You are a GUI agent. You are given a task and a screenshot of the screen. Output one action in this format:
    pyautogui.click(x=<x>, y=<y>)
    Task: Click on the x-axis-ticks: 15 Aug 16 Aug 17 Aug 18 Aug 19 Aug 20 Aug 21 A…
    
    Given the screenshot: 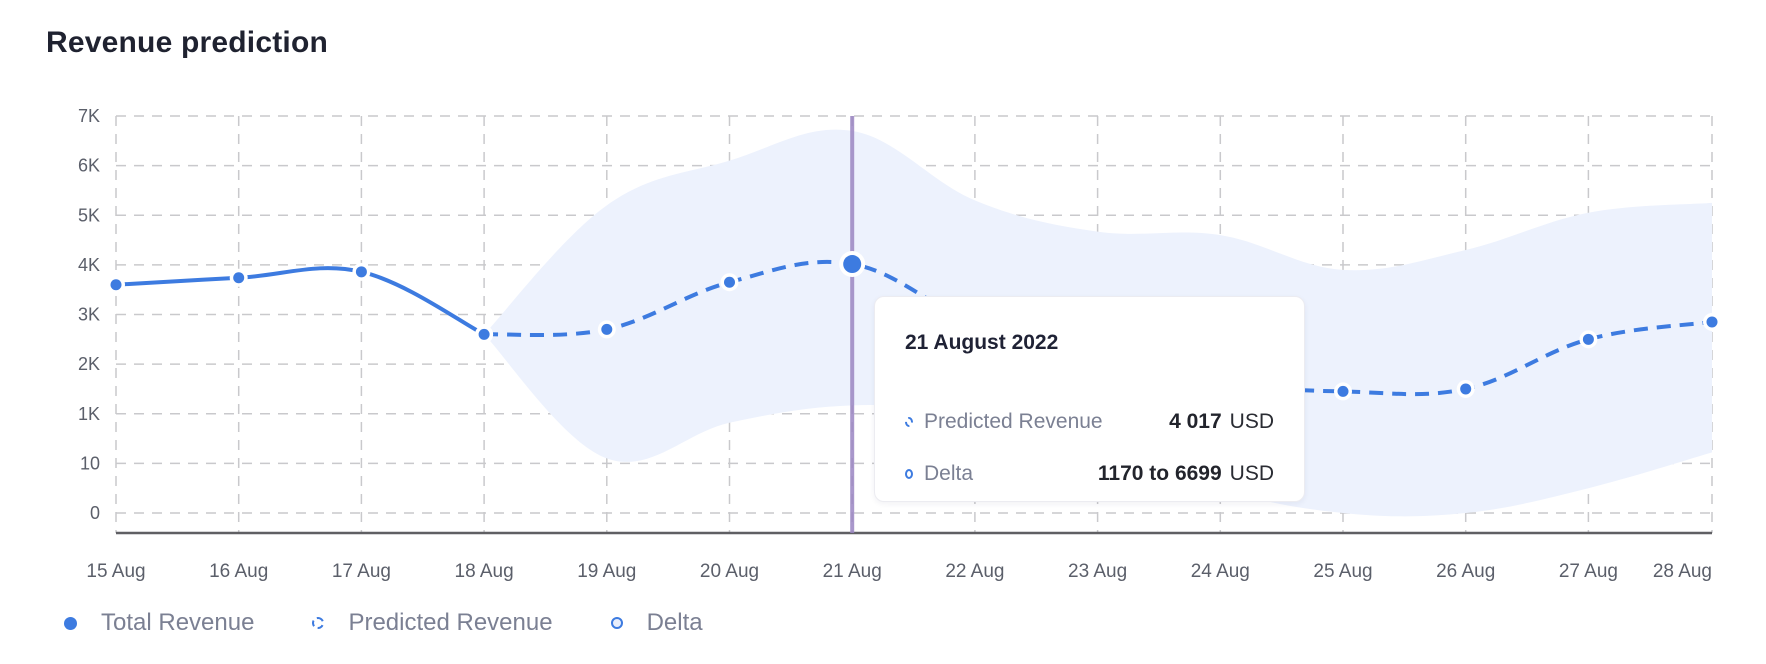 What is the action you would take?
    pyautogui.click(x=899, y=571)
    